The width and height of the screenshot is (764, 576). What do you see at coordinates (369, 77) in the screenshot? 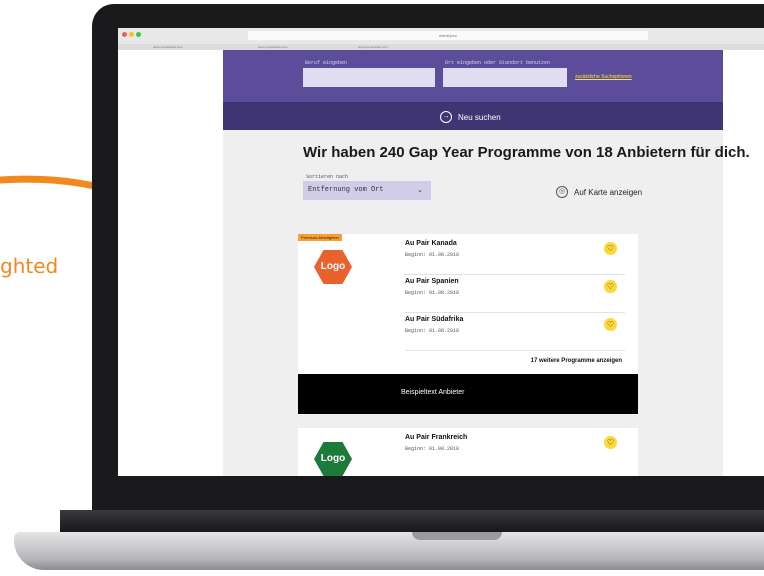
I see `beruf-input` at bounding box center [369, 77].